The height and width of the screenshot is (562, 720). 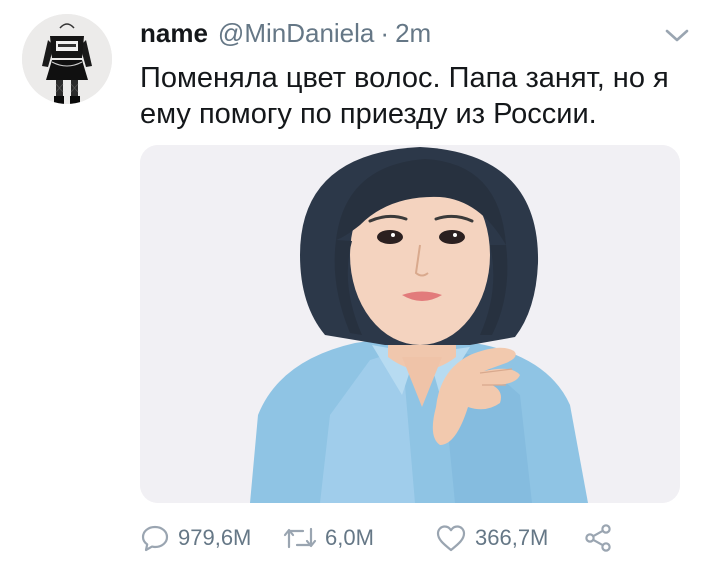 I want to click on tweet-header: name @MinDaniela · 2m, so click(x=285, y=33).